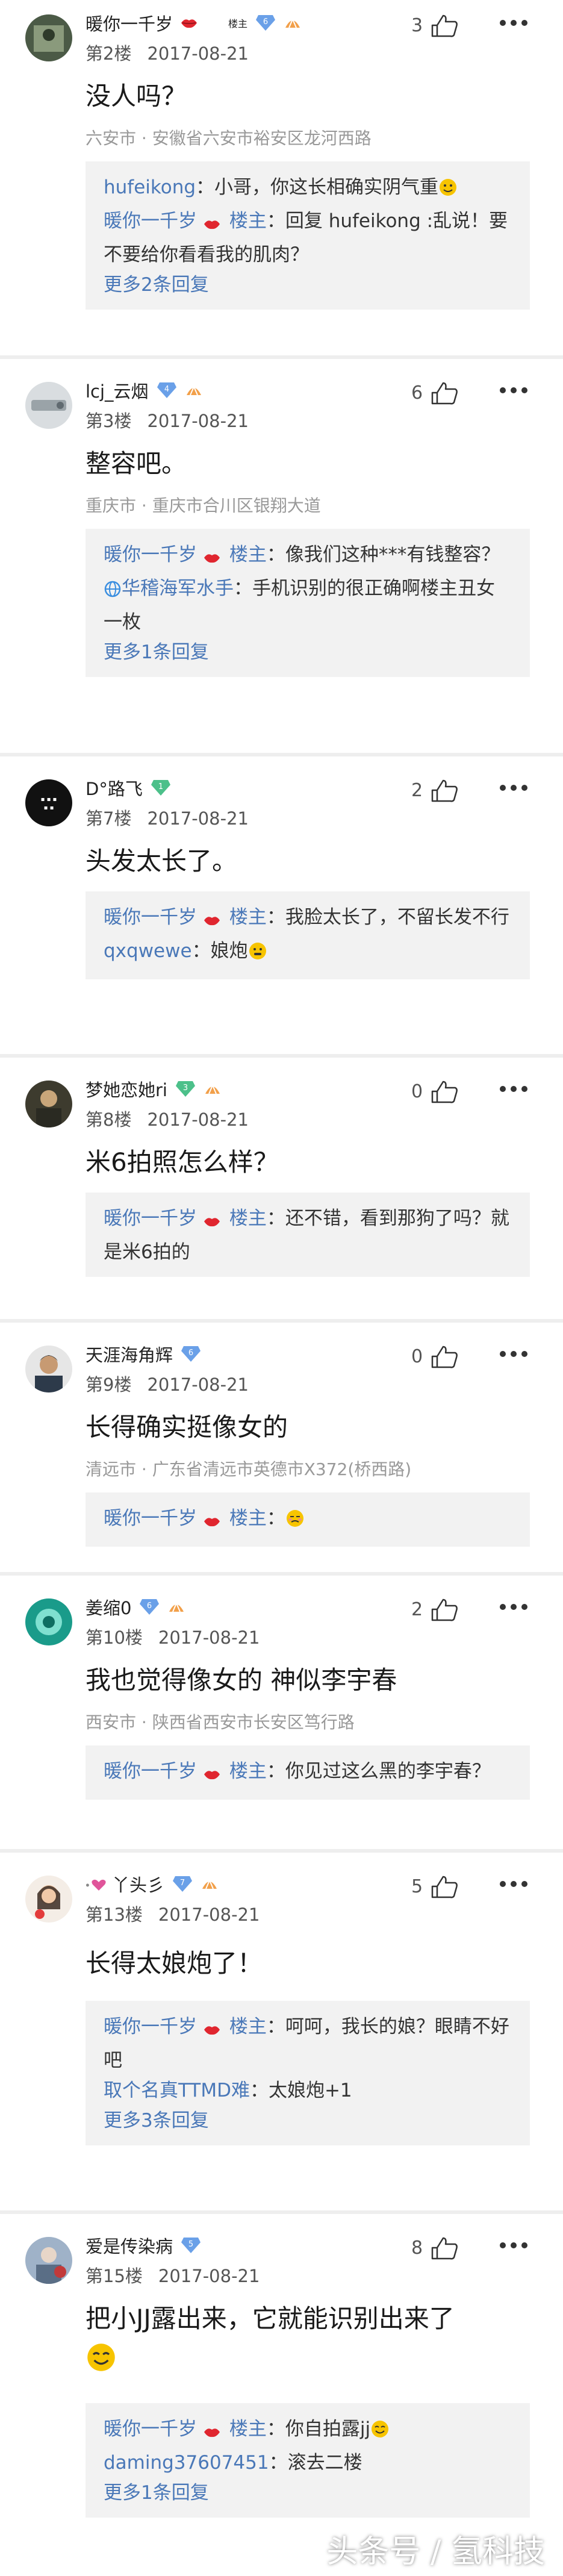 The width and height of the screenshot is (563, 2576). Describe the element at coordinates (88, 1886) in the screenshot. I see `svg-text: ꔷ` at that location.